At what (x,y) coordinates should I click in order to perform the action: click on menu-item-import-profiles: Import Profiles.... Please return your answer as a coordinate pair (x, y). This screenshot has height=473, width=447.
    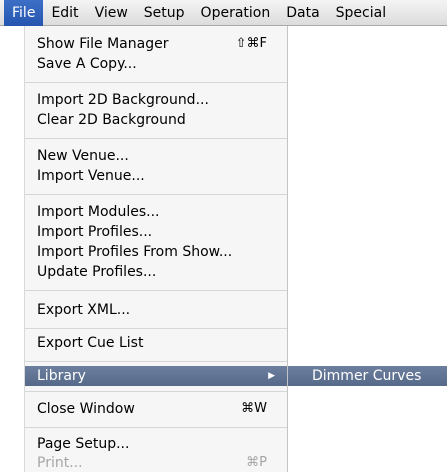
    Looking at the image, I should click on (156, 232).